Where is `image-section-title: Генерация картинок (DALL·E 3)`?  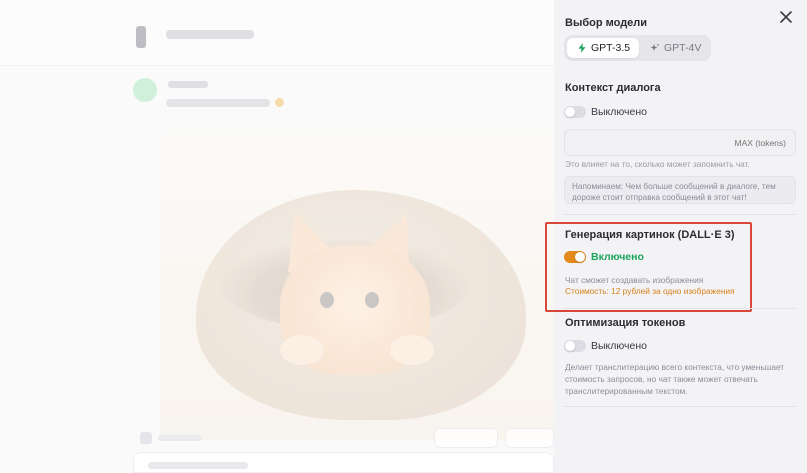
image-section-title: Генерация картинок (DALL·E 3) is located at coordinates (650, 235).